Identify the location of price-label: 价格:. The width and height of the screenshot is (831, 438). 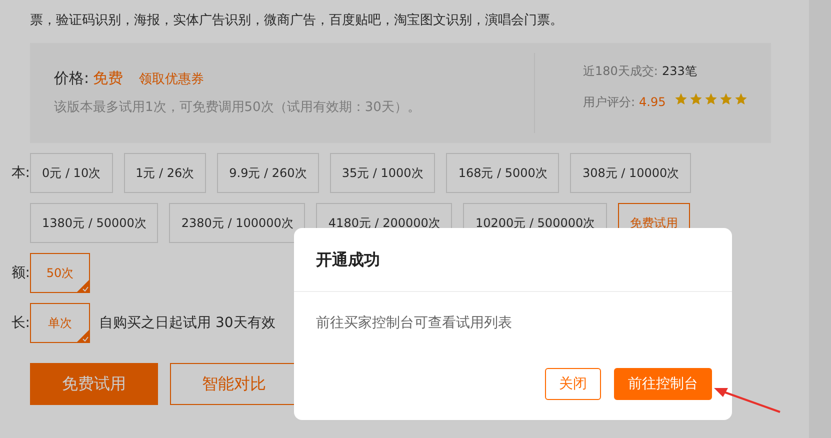
(72, 78).